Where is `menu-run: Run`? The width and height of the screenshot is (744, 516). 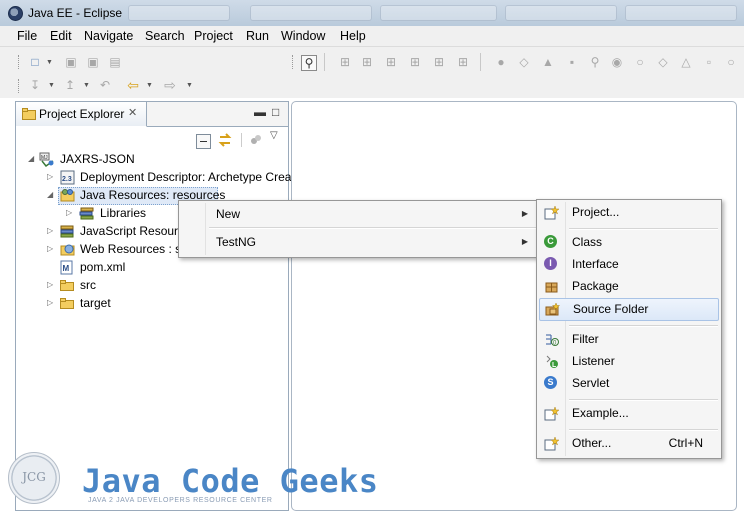
menu-run: Run is located at coordinates (257, 36).